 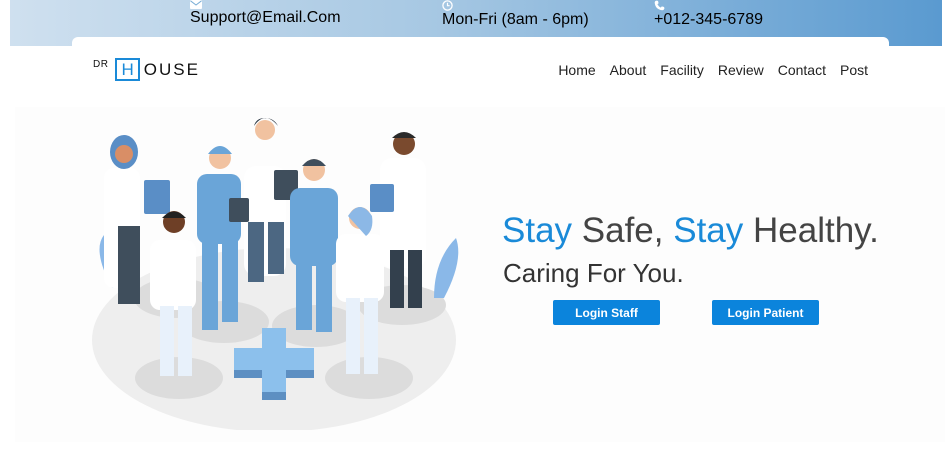 What do you see at coordinates (741, 70) in the screenshot?
I see `nav-review: Review` at bounding box center [741, 70].